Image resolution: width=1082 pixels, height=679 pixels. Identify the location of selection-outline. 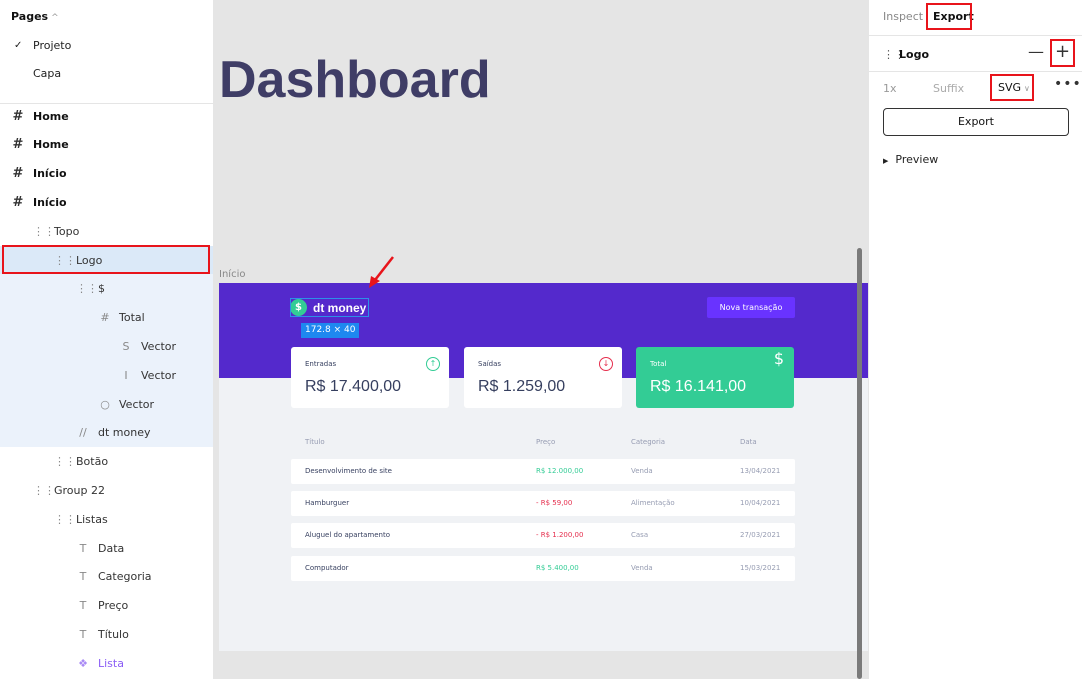
(329, 307).